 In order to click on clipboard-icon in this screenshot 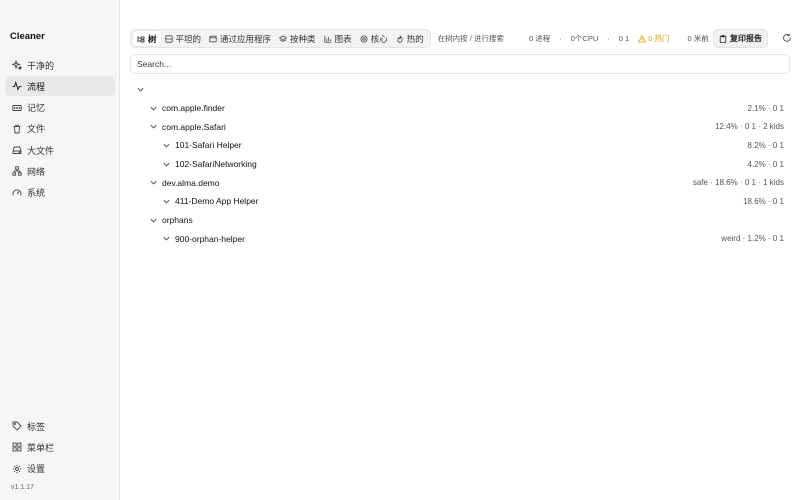, I will do `click(723, 38)`.